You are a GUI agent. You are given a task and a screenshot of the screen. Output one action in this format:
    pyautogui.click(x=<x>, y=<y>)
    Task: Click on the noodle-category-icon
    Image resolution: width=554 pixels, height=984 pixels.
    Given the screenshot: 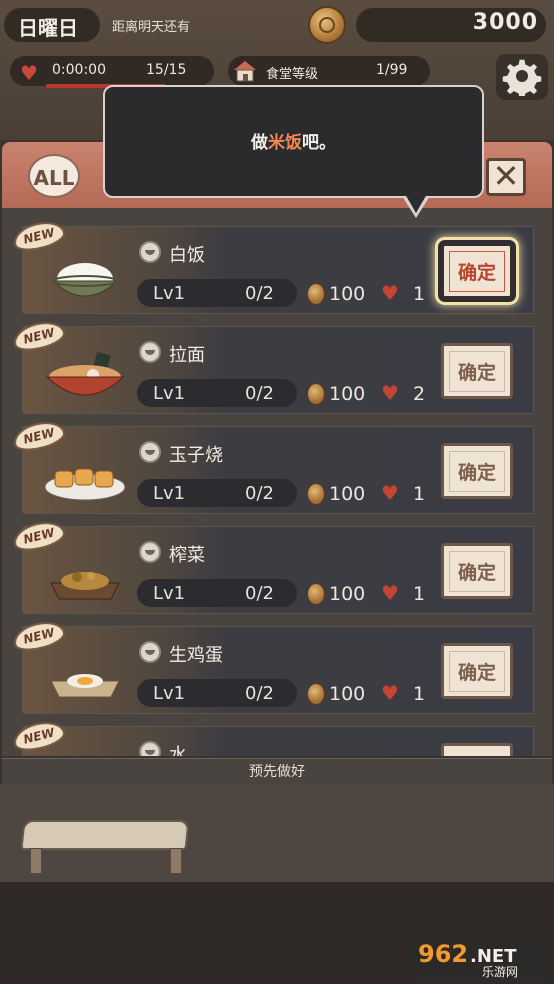 What is the action you would take?
    pyautogui.click(x=150, y=352)
    